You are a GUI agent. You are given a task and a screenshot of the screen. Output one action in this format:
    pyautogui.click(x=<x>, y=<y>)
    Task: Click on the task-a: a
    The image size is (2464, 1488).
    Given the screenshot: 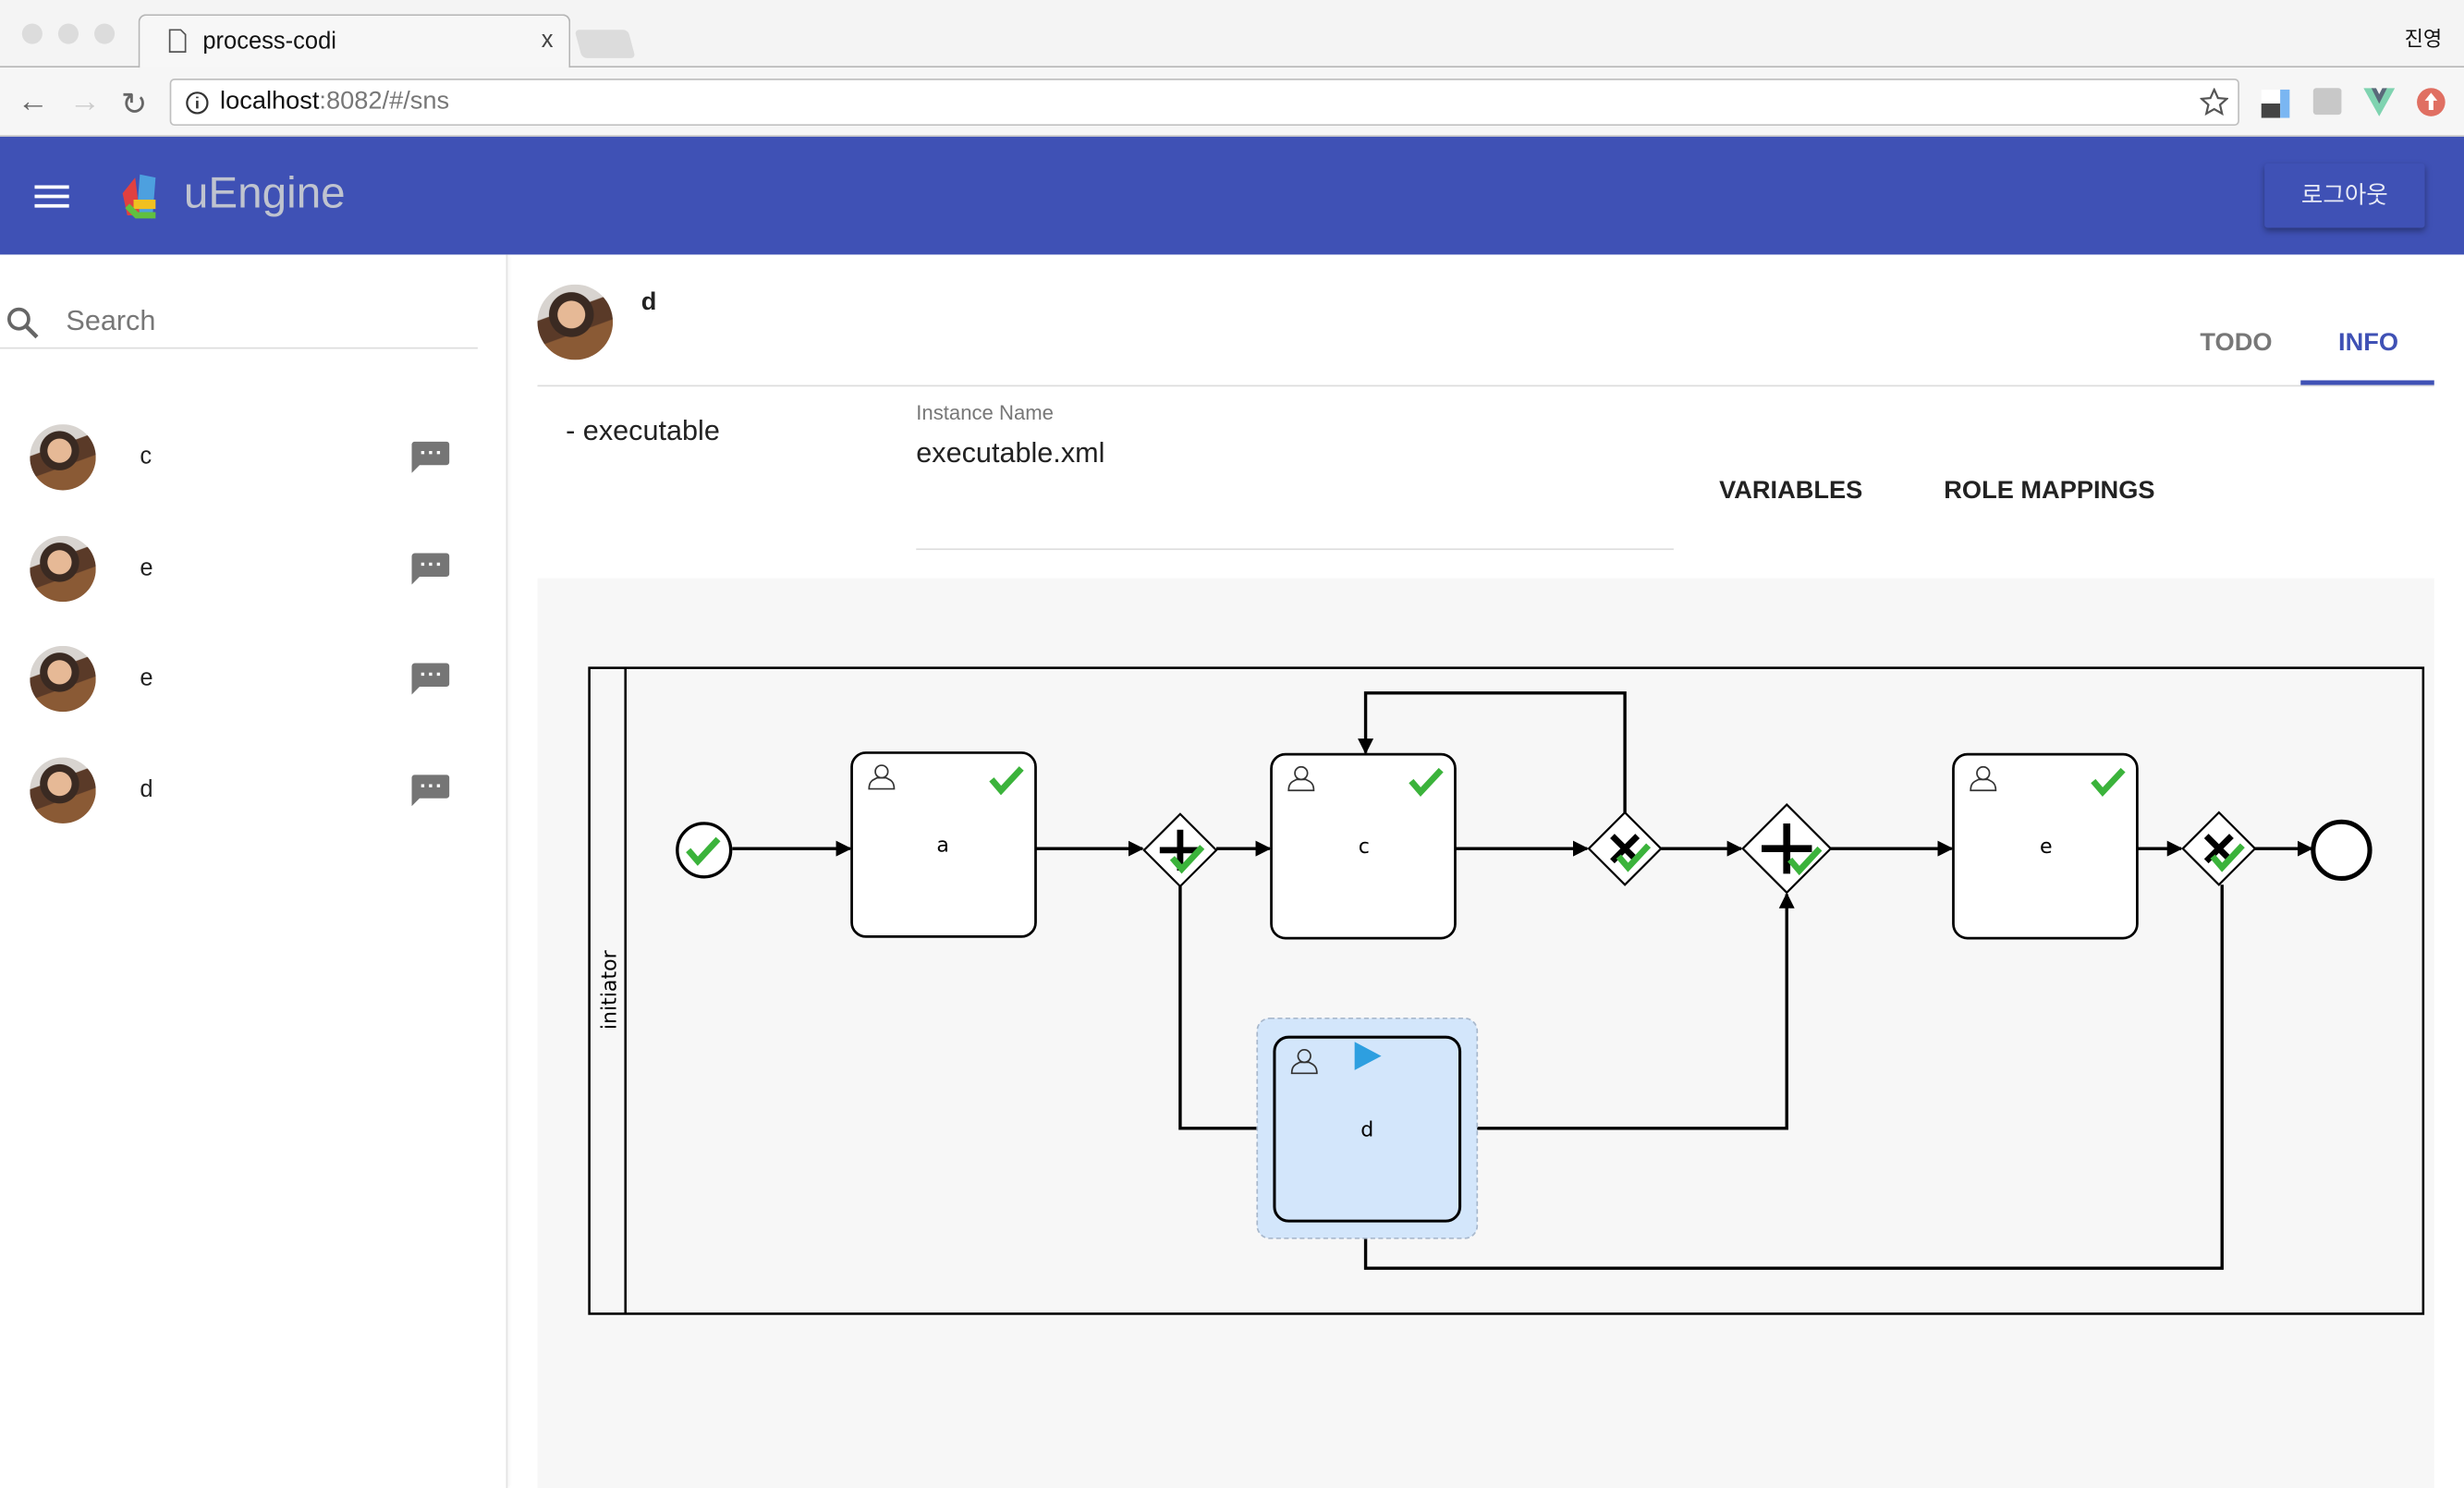 What is the action you would take?
    pyautogui.click(x=943, y=844)
    